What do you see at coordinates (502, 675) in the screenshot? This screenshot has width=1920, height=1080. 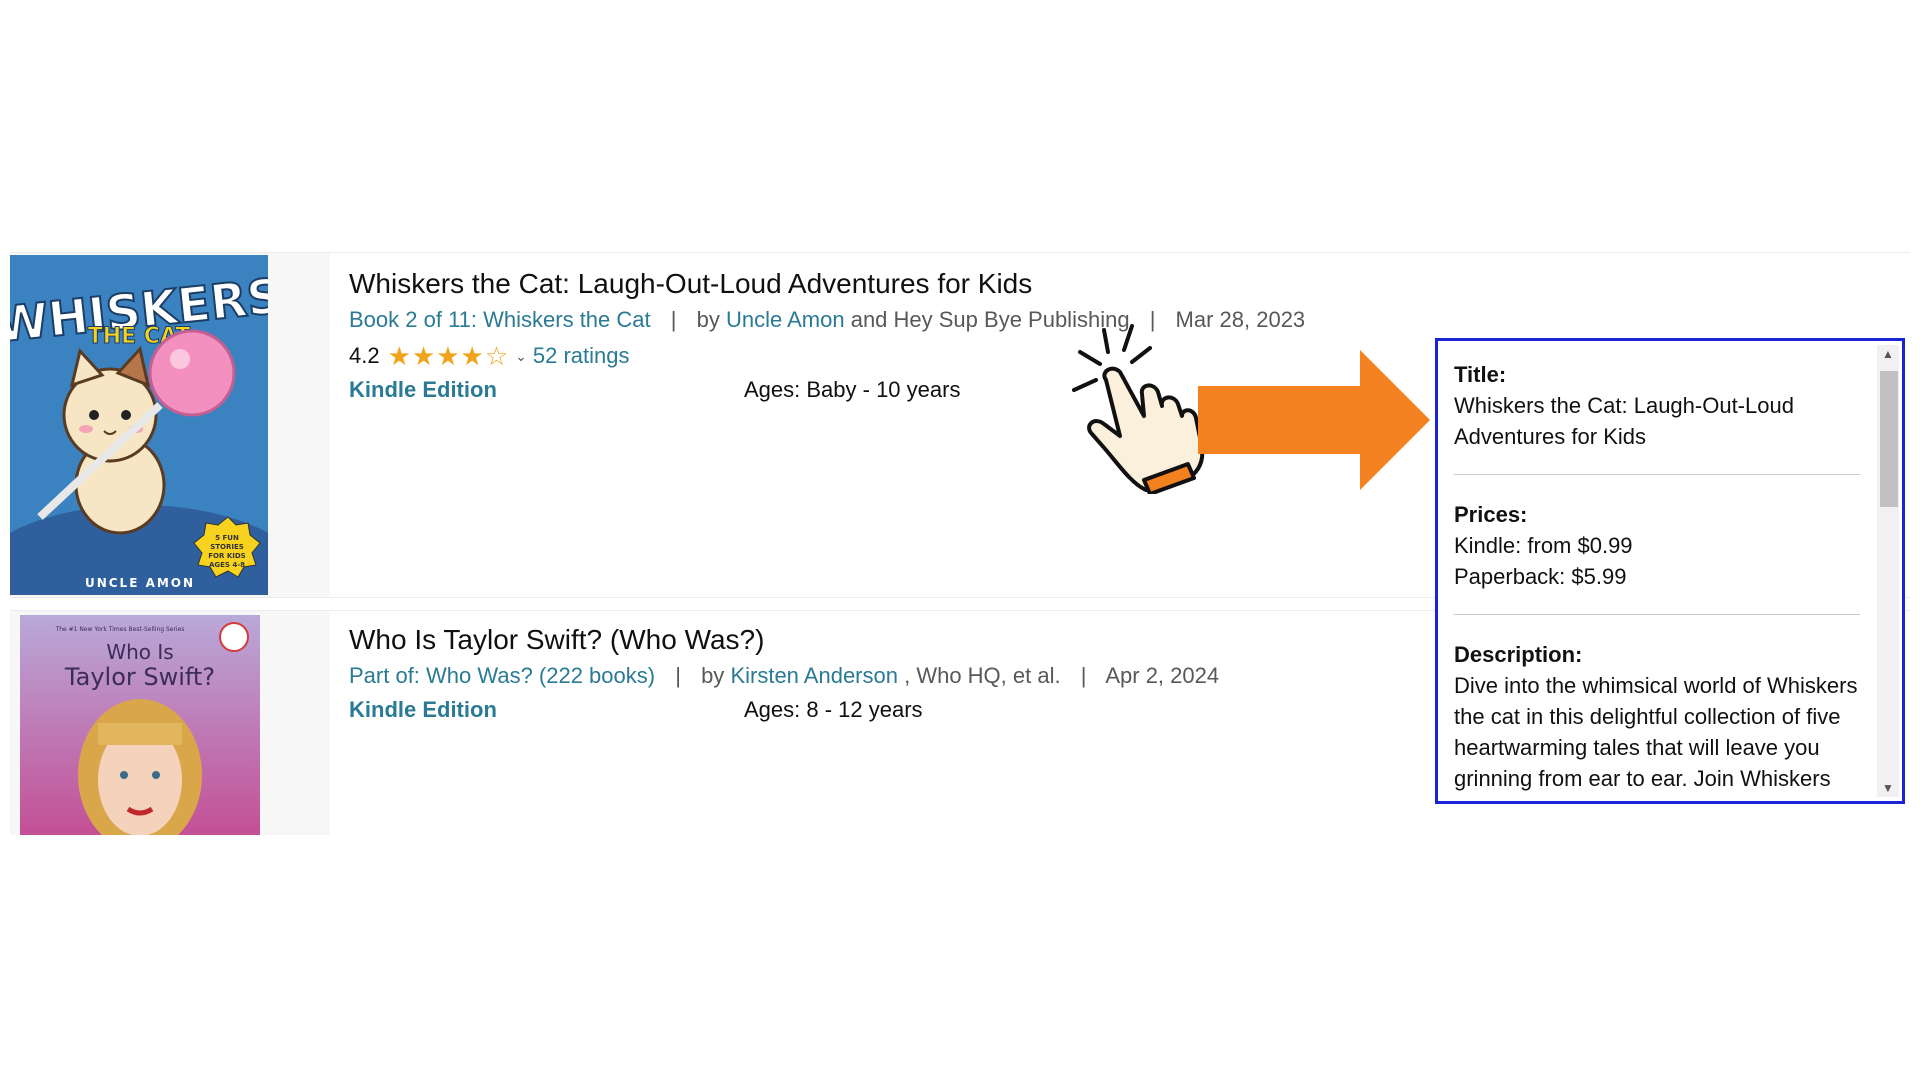 I see `series-link: Part of: Who Was? (222 books)` at bounding box center [502, 675].